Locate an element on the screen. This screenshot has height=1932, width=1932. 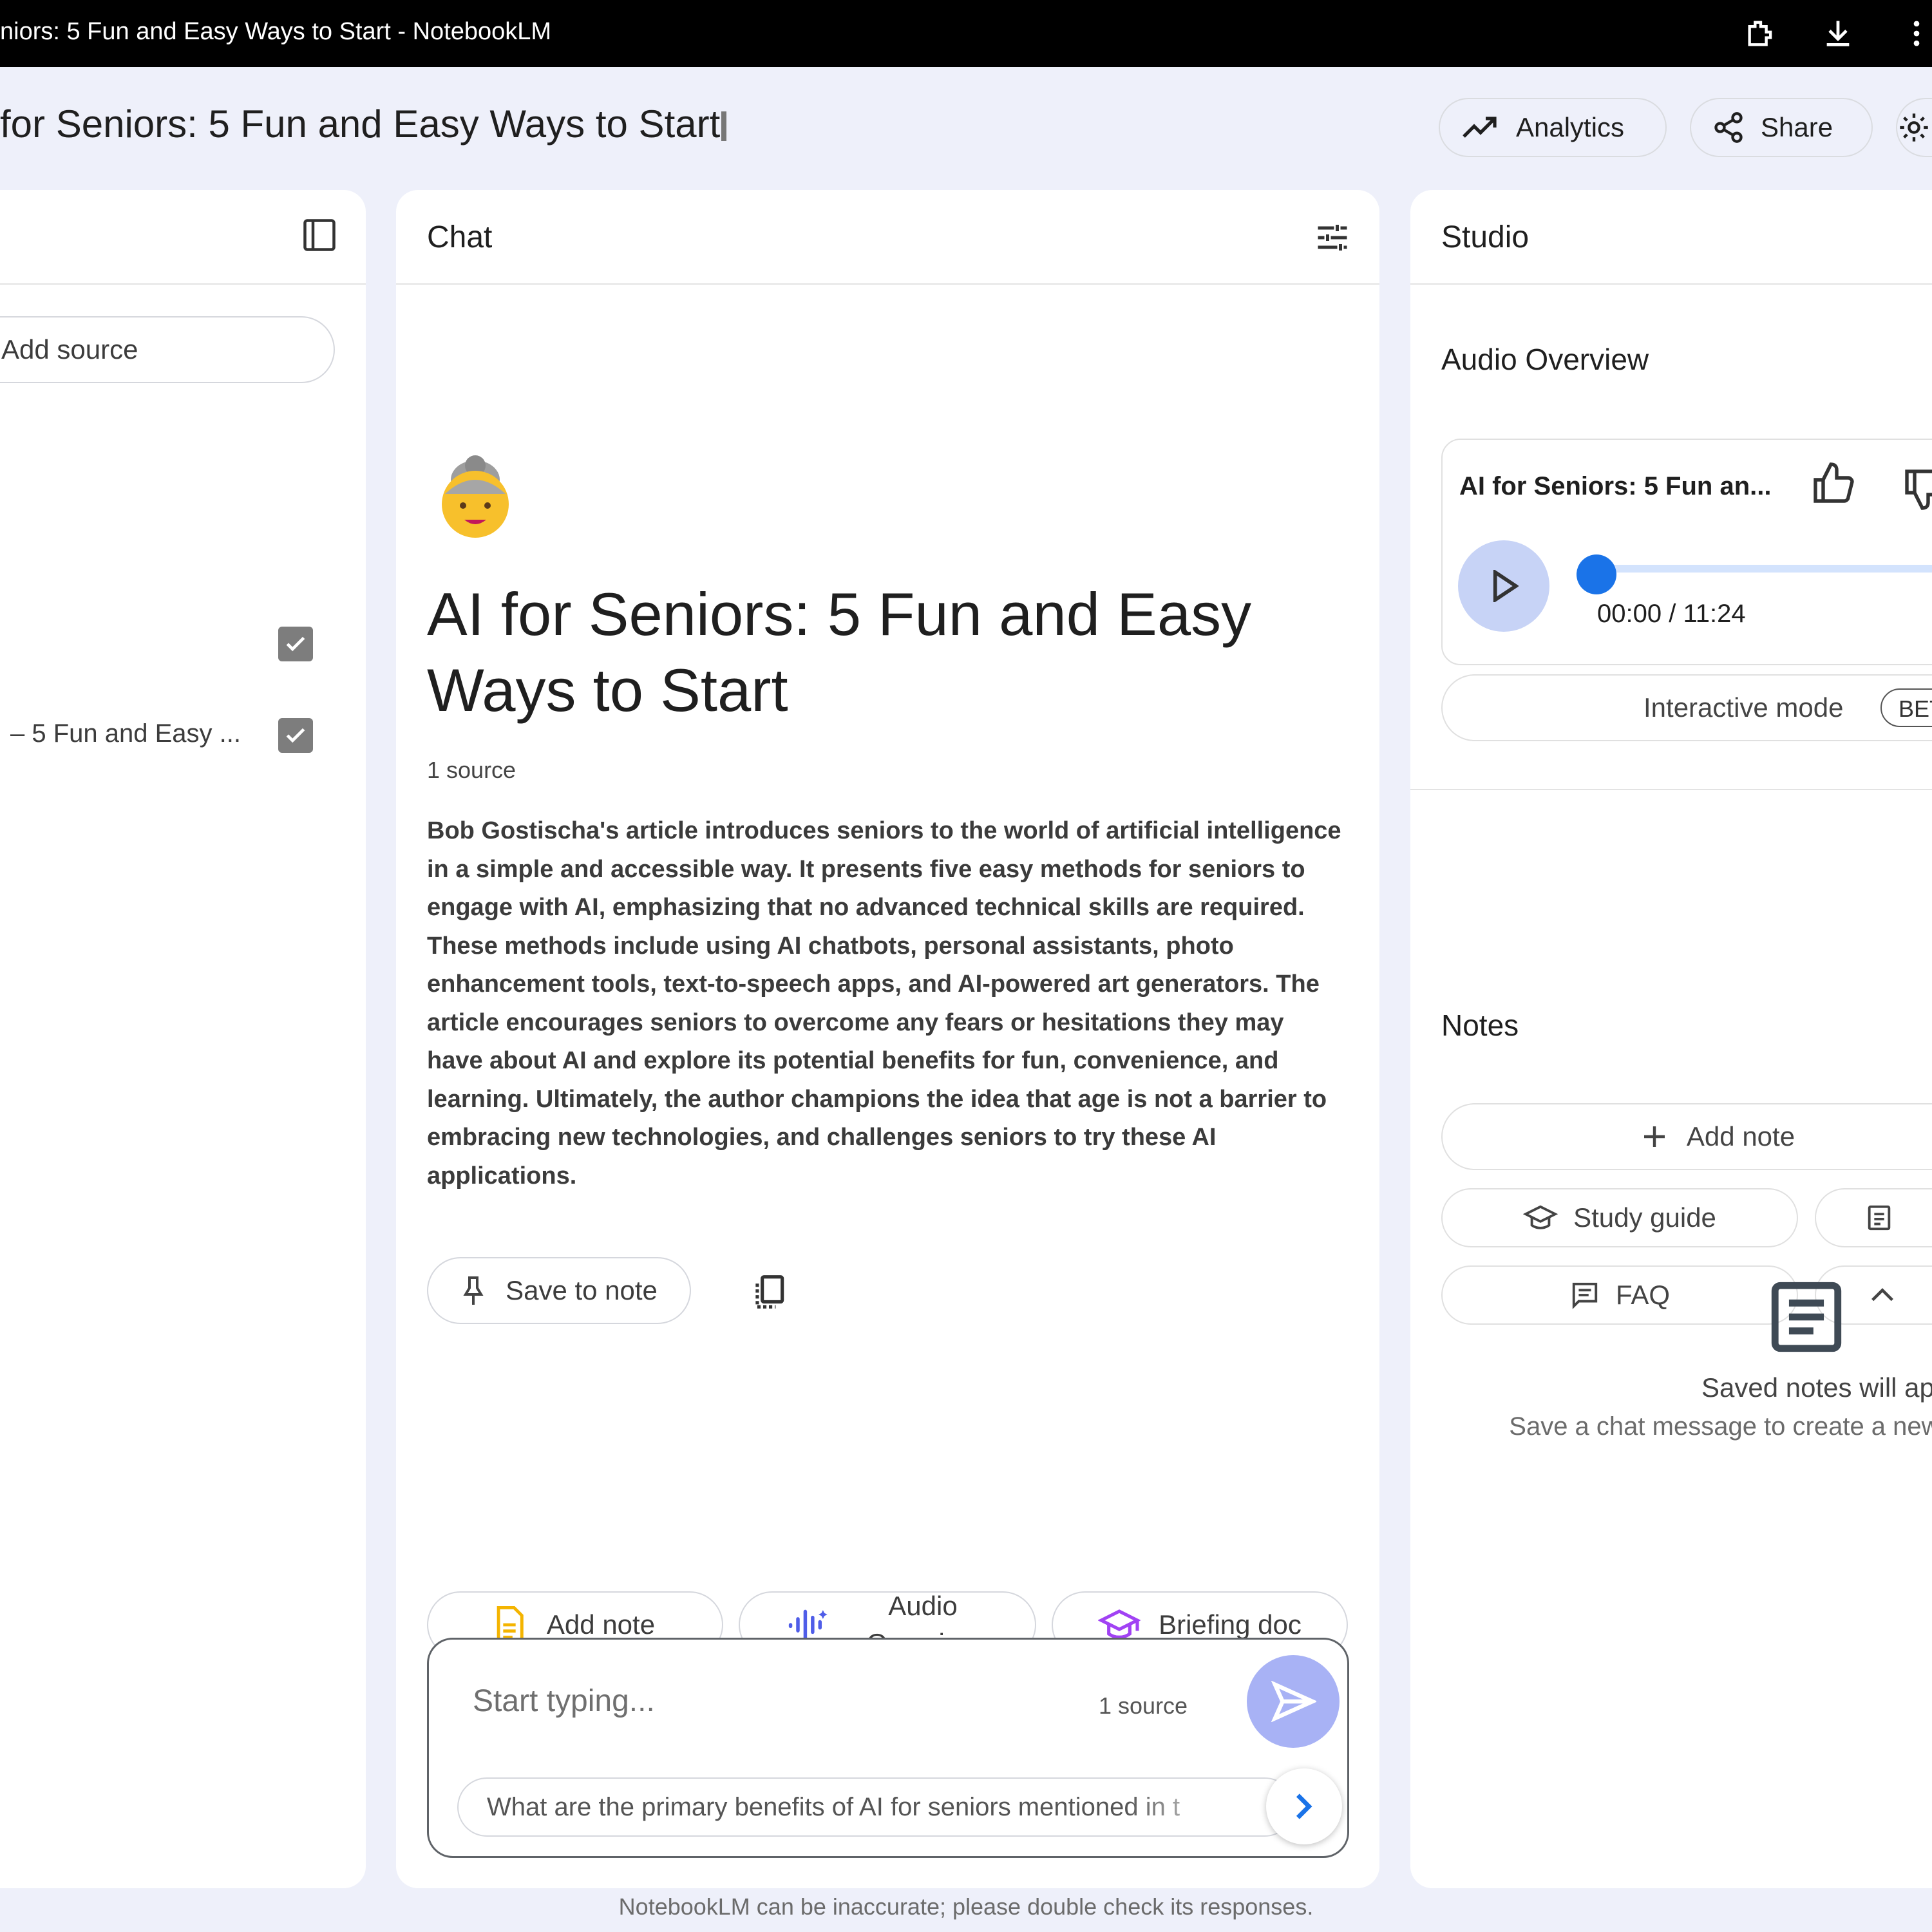
chat-panel-title: Chat is located at coordinates (460, 237).